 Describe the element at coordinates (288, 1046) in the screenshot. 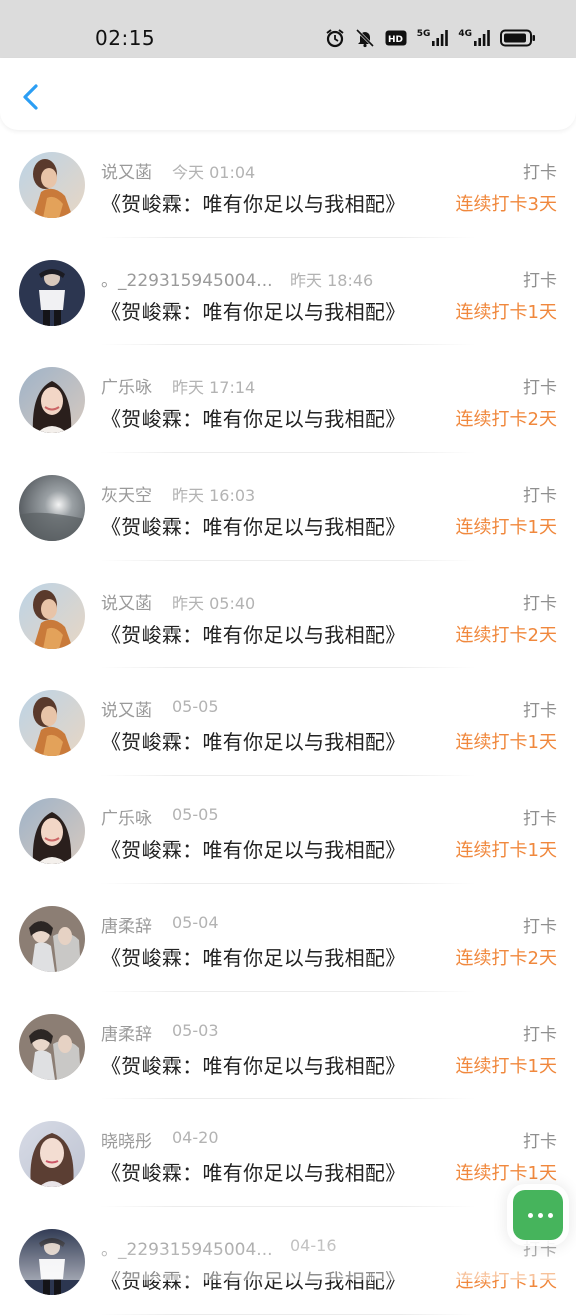

I see `list-item: 唐柔辞 05-03 《贺峻霖：唯有你足以与我相配》 打卡连续打卡1天` at that location.